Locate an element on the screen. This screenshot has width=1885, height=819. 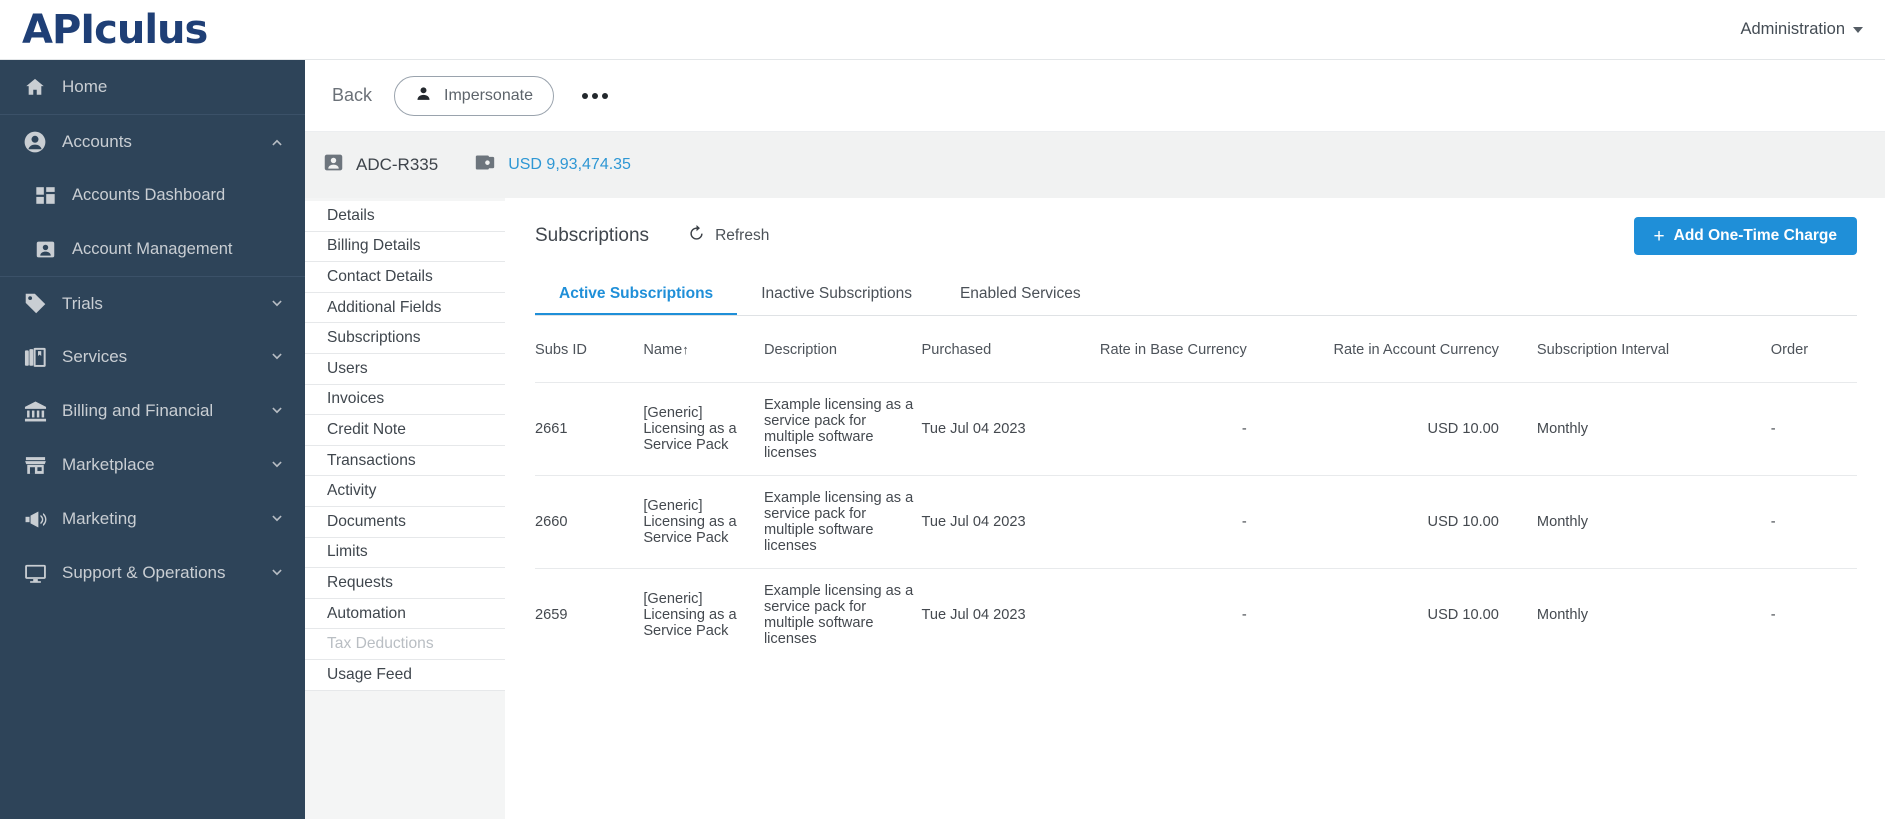
sidebar-item-marketplace: Marketplace is located at coordinates (152, 465).